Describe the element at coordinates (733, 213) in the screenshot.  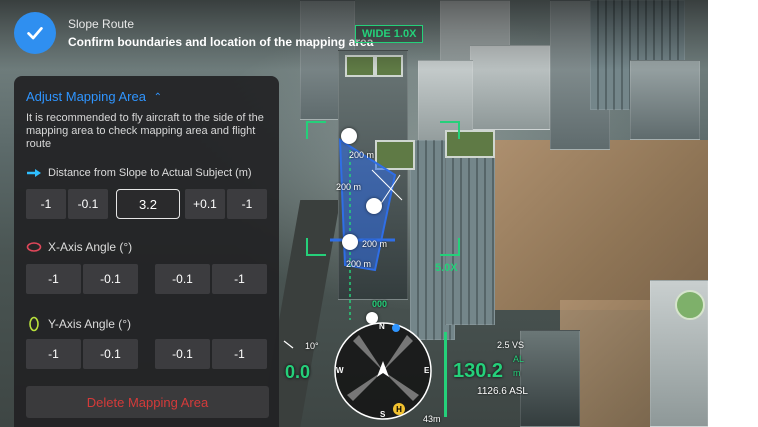
I see `right-edge-strip` at that location.